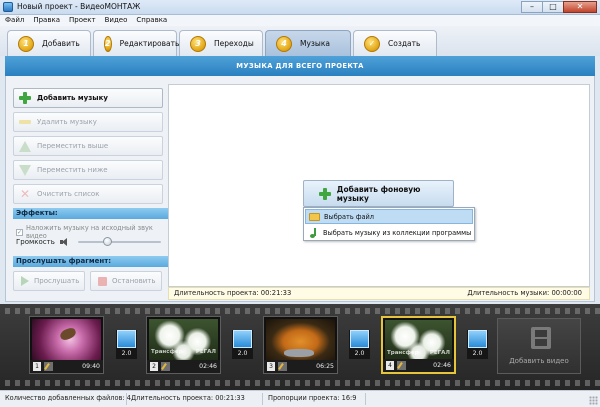  Describe the element at coordinates (82, 20) in the screenshot. I see `menu-project: Проект` at that location.